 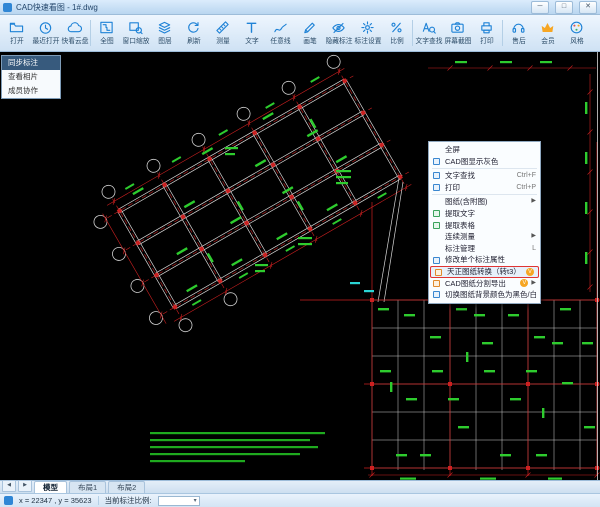 I want to click on camera-icon, so click(x=457, y=27).